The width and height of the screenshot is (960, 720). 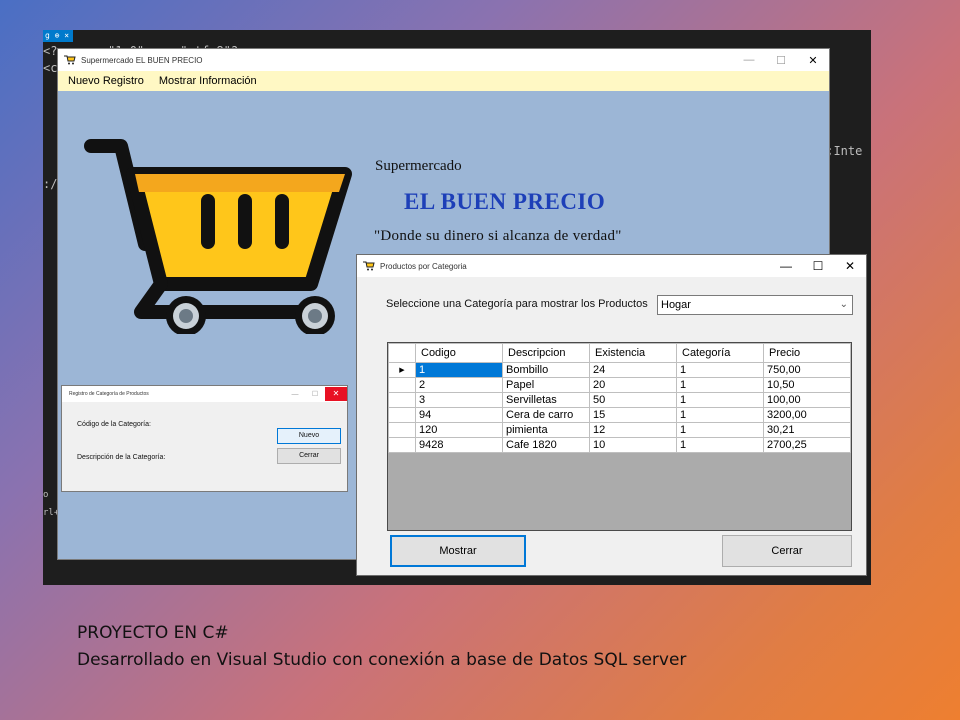 I want to click on table-row: 120 pimienta 12 1 30,21, so click(x=619, y=430).